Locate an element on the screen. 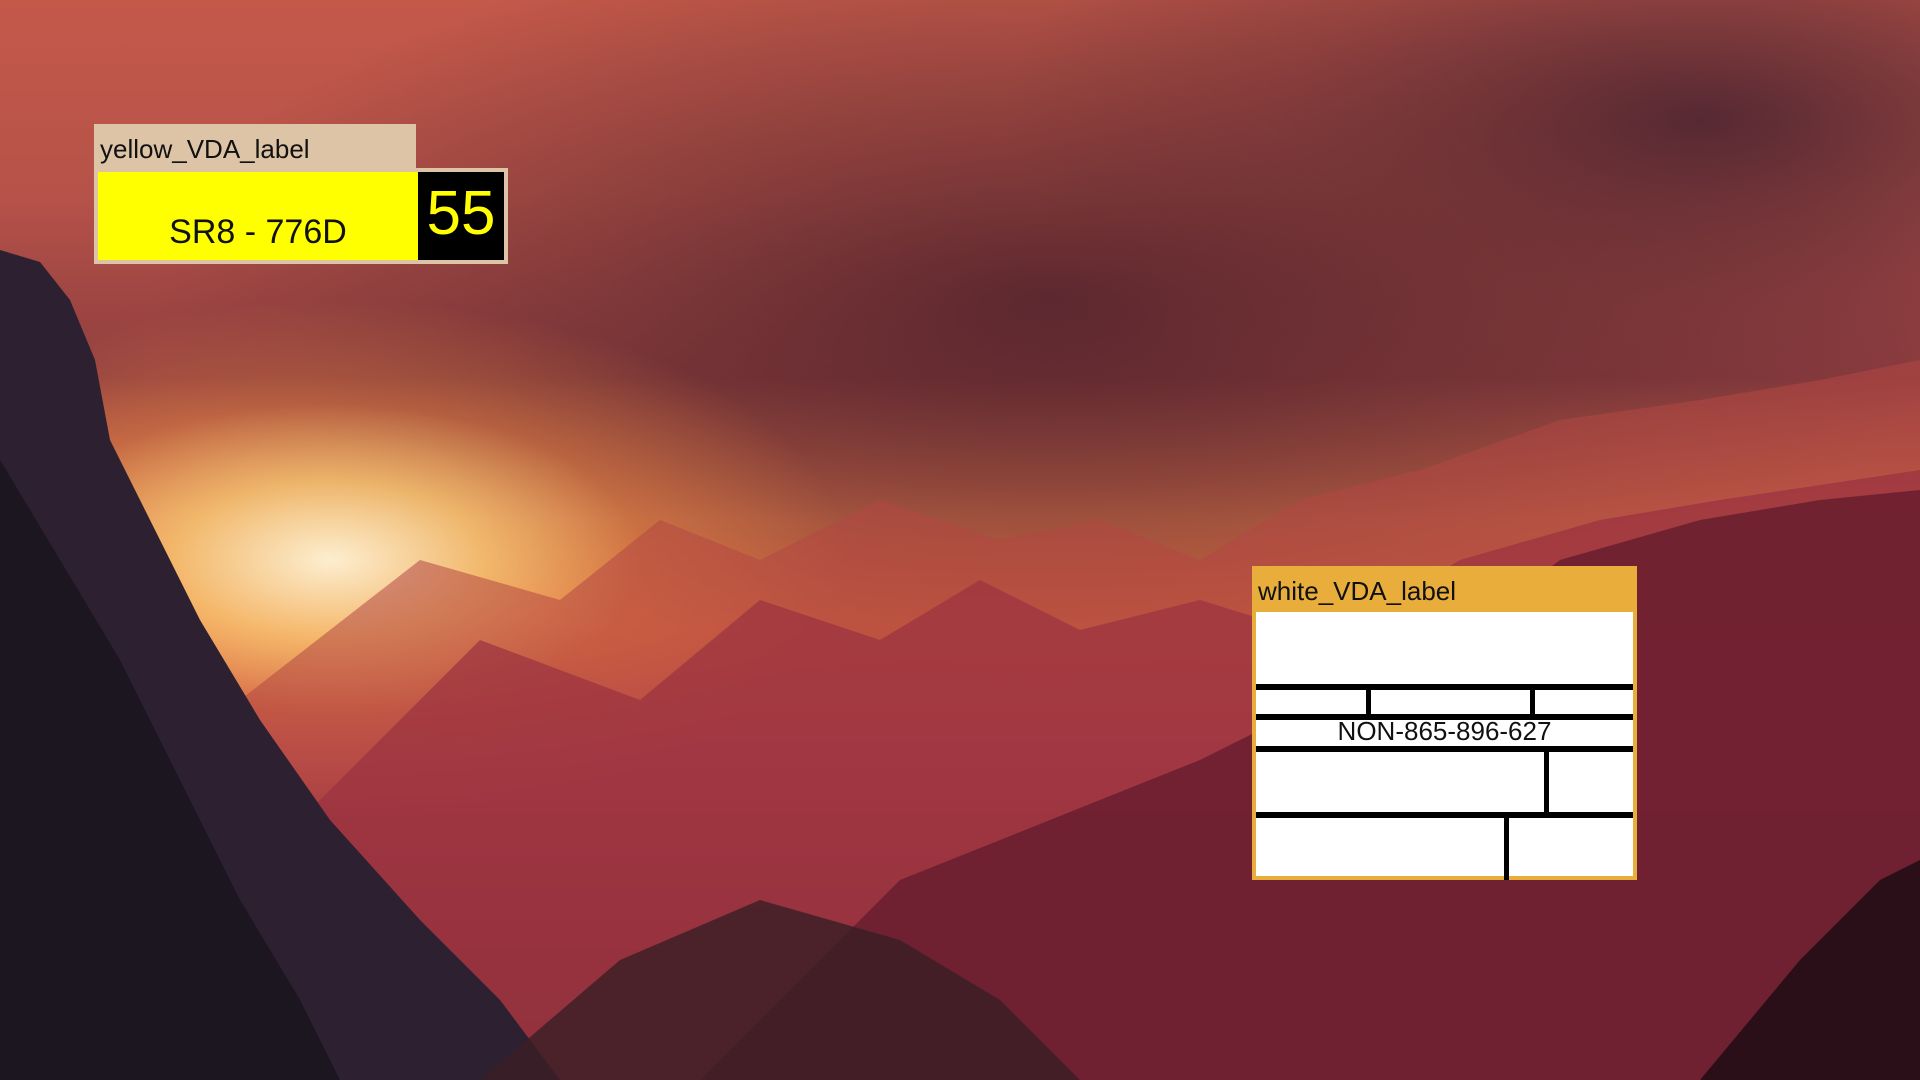 This screenshot has height=1080, width=1920. yellow-vda-label-window: yellow_VDA_label SR8 - 776D 55 is located at coordinates (301, 194).